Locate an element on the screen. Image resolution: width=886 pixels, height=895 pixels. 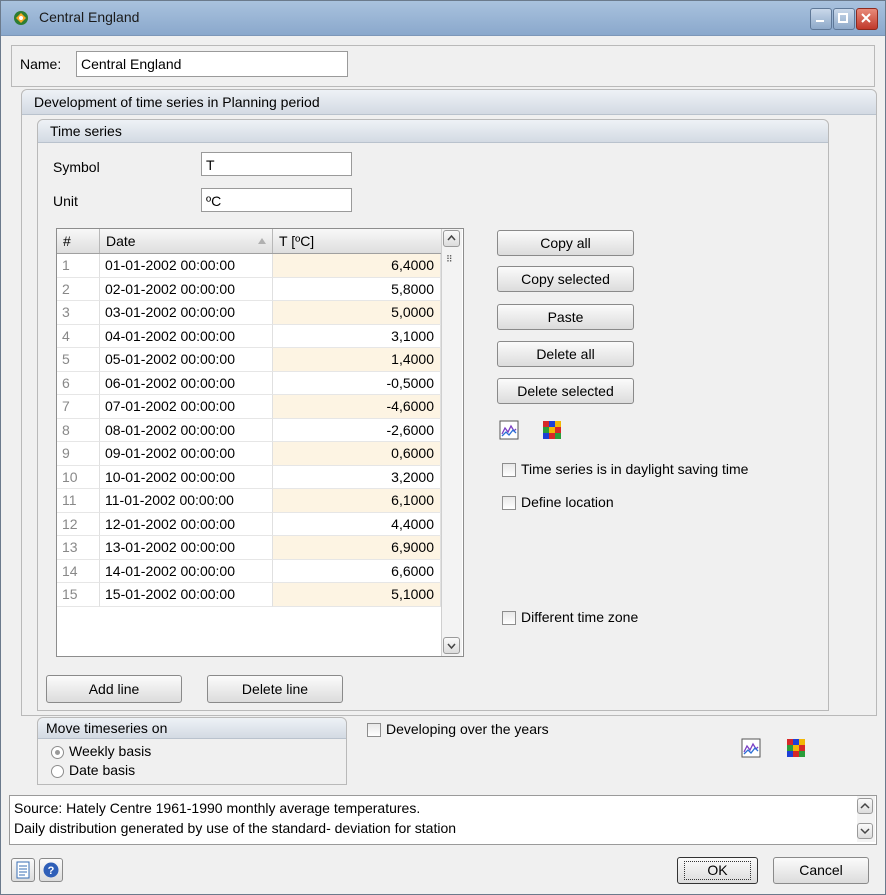
scroll-up-button is located at coordinates (451, 238).